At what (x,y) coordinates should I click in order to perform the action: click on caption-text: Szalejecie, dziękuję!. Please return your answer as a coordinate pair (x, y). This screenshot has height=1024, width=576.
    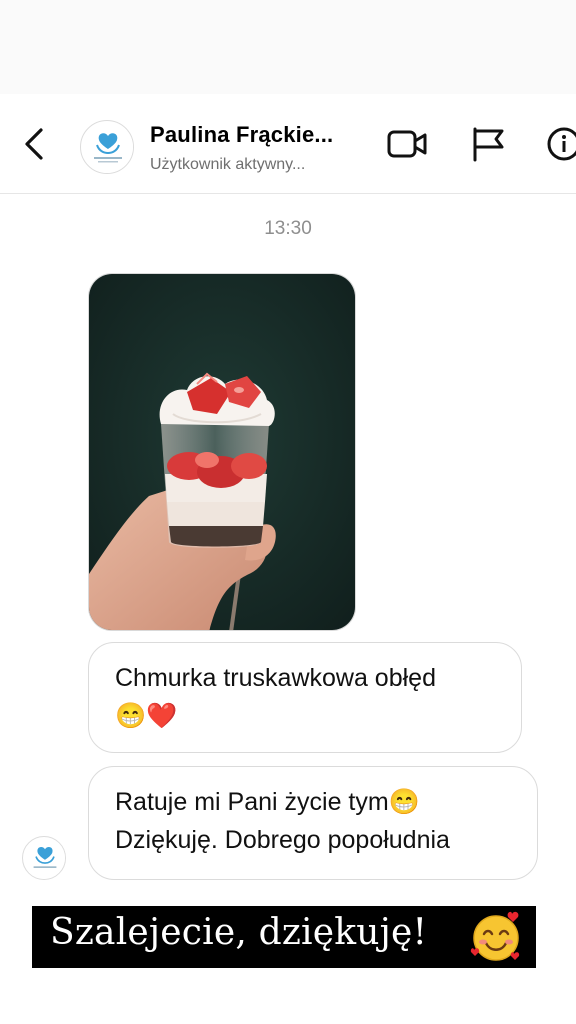
    Looking at the image, I should click on (239, 932).